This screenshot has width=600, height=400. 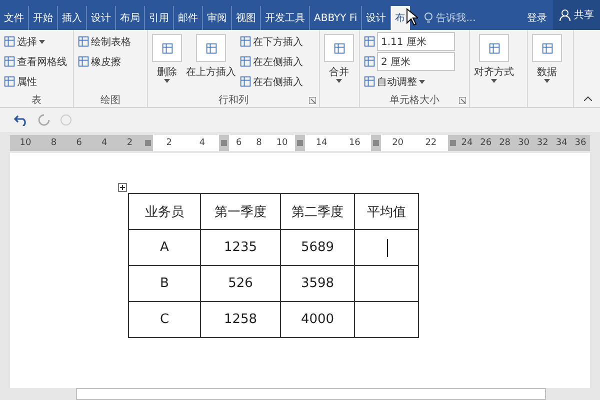 What do you see at coordinates (354, 143) in the screenshot?
I see `ruler-number: 16` at bounding box center [354, 143].